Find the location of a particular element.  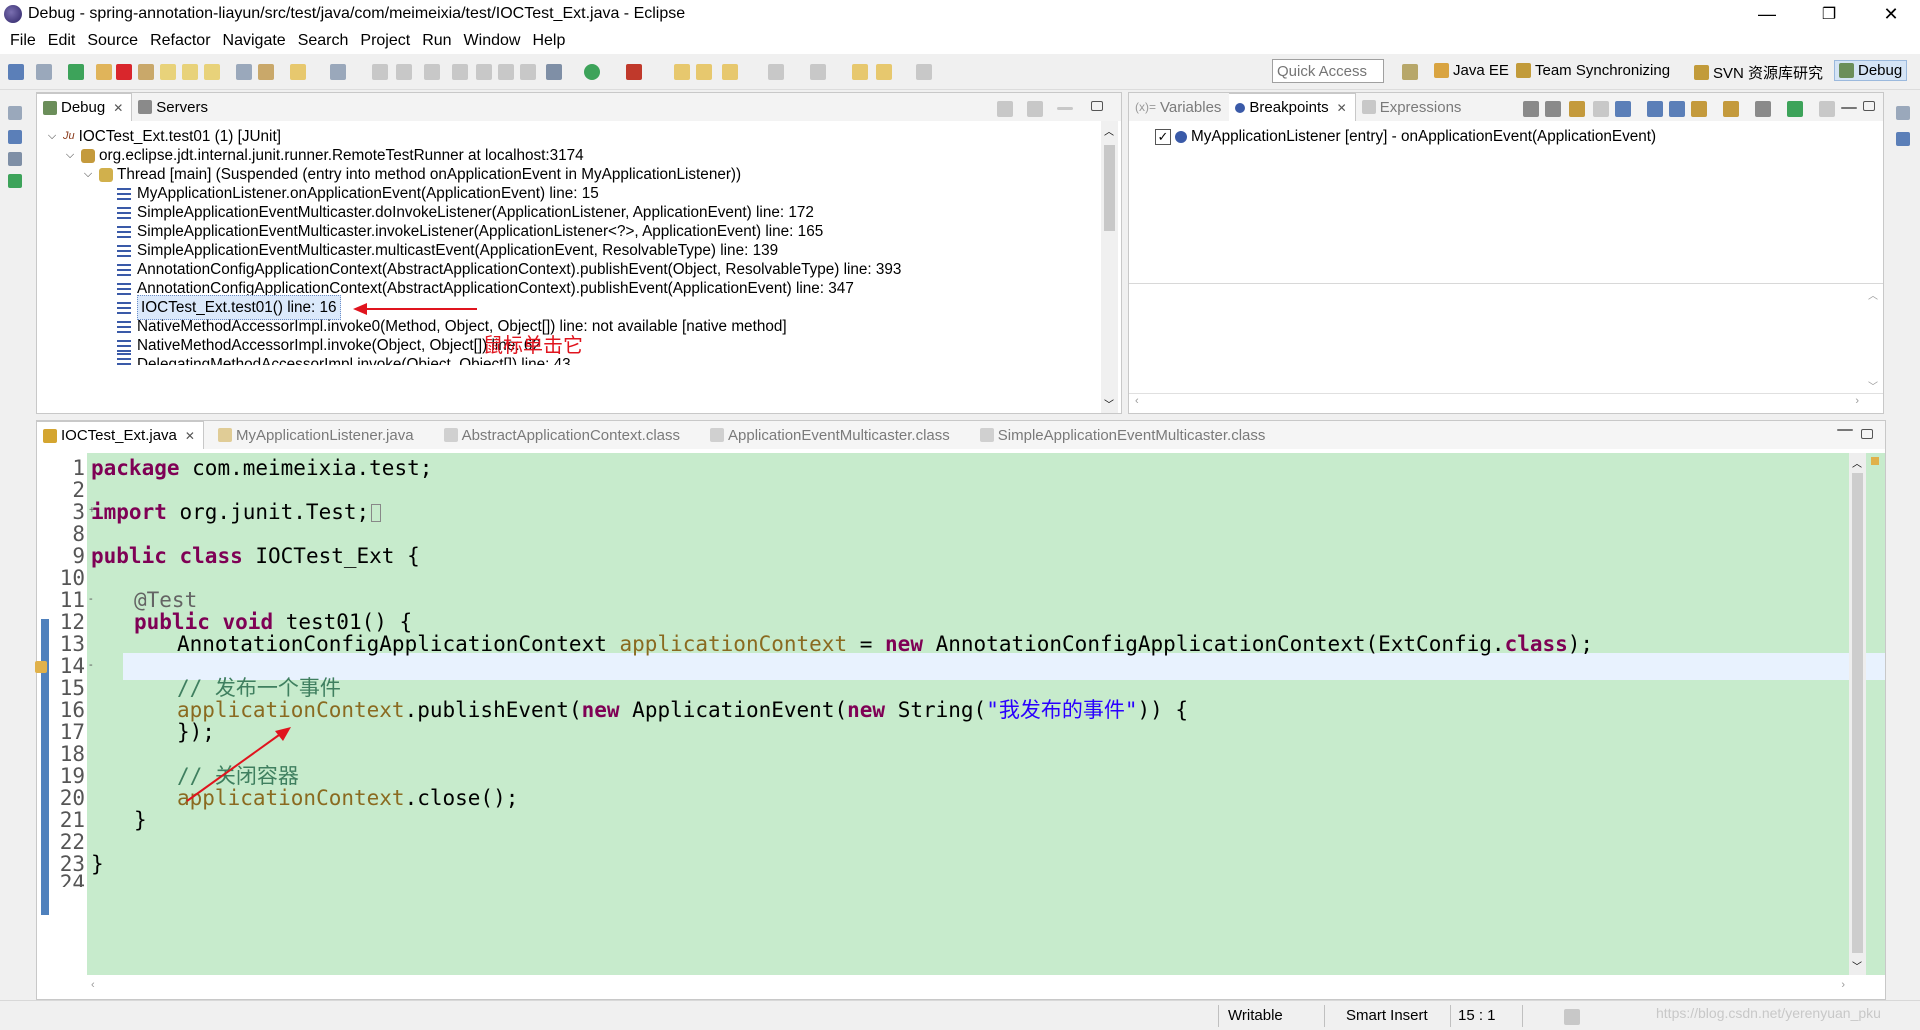

minimize-button: — is located at coordinates (1767, 14).